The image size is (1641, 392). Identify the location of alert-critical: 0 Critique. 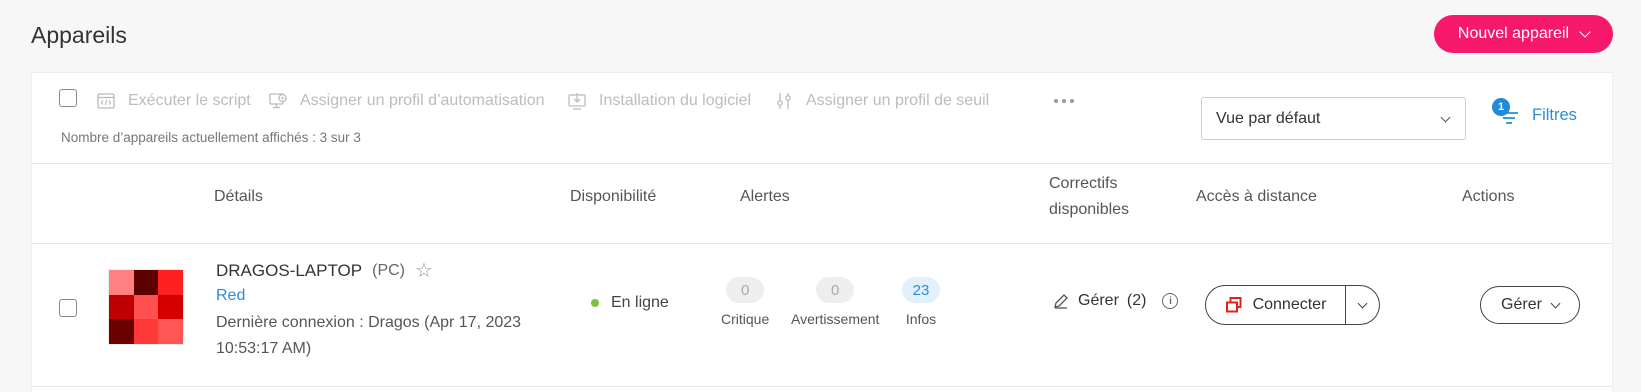
(745, 302).